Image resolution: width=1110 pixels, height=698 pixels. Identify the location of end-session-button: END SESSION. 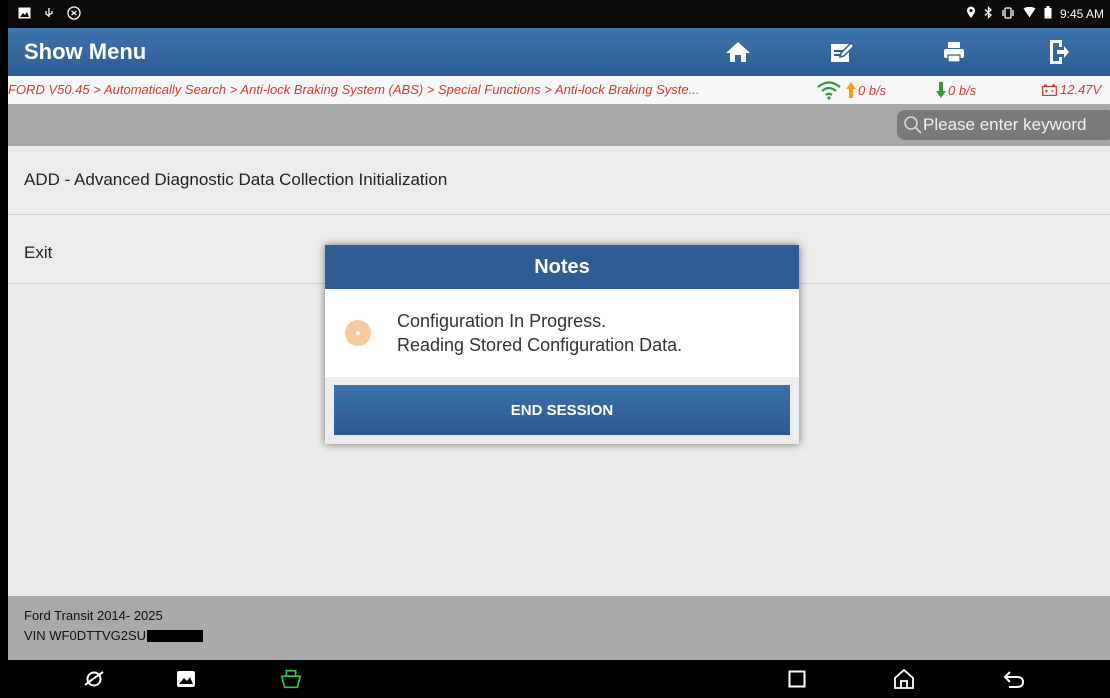
(562, 410).